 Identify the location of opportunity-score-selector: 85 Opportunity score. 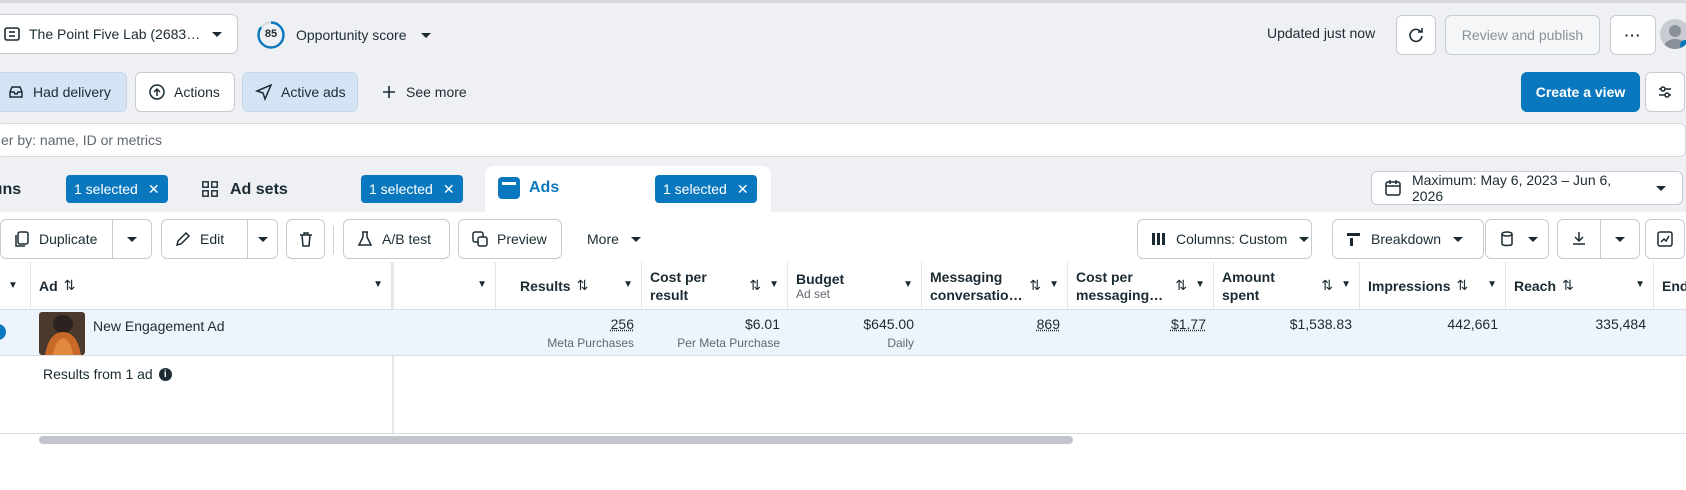
(345, 35).